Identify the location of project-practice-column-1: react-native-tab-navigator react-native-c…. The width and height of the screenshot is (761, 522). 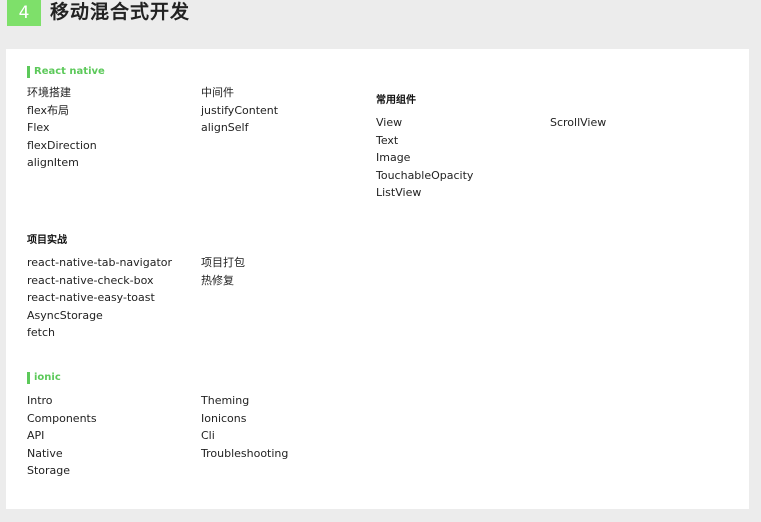
(99, 298).